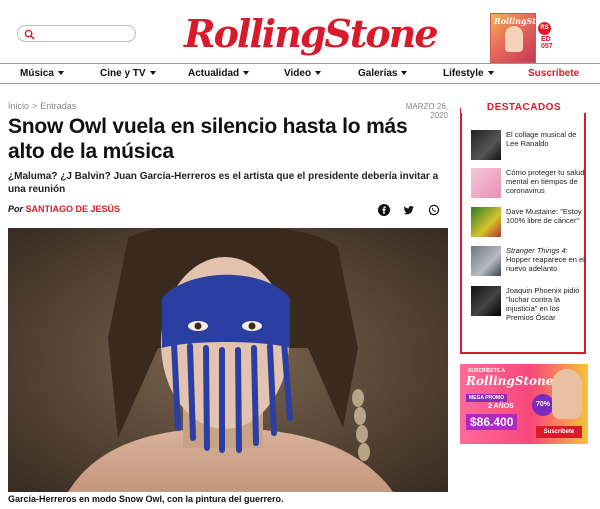 This screenshot has width=600, height=509. Describe the element at coordinates (73, 209) in the screenshot. I see `author-link: SANTIAGO DE JESÚS` at that location.